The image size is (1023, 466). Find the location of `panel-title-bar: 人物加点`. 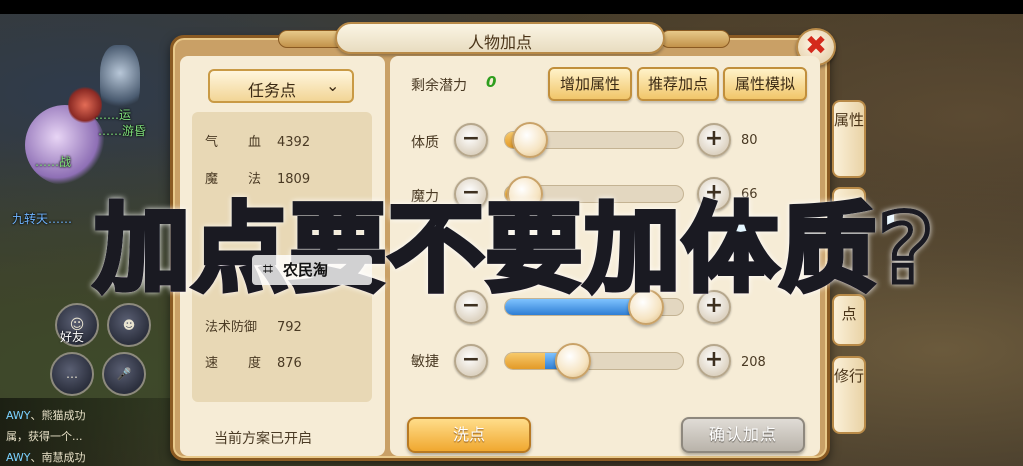

panel-title-bar: 人物加点 is located at coordinates (500, 38).